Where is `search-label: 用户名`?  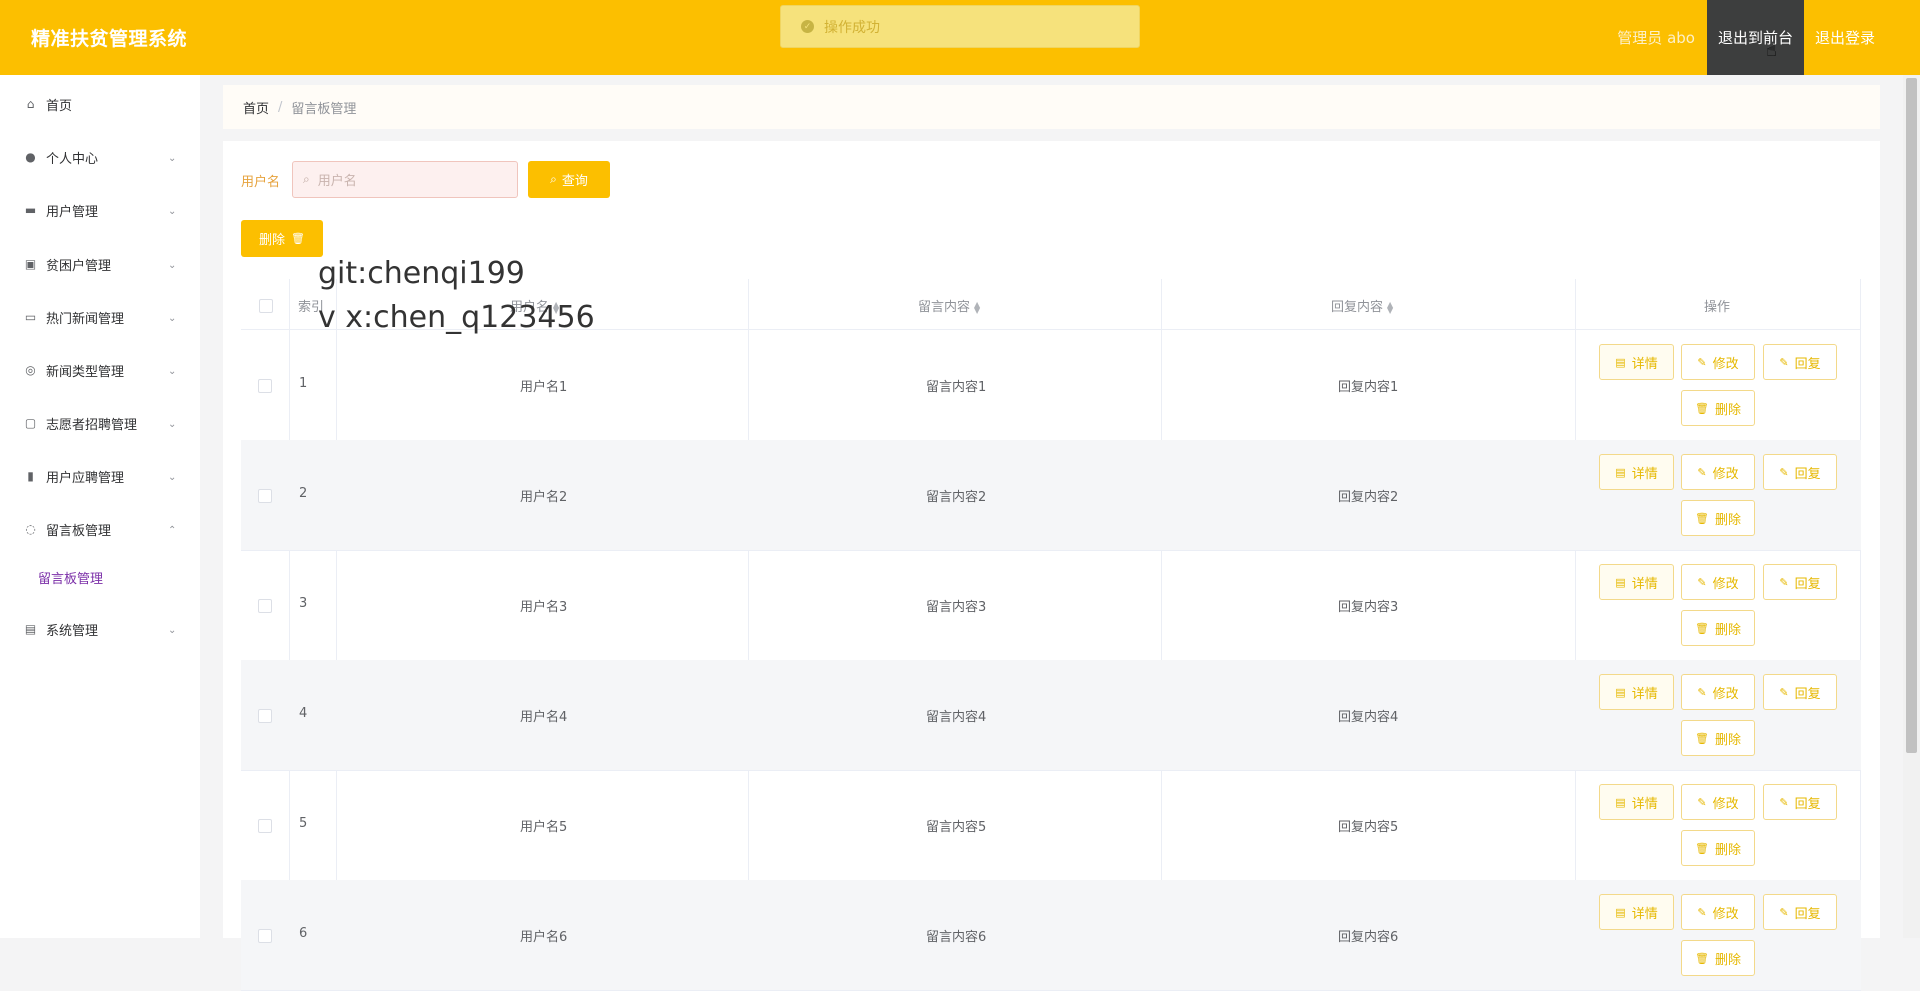
search-label: 用户名 is located at coordinates (261, 182).